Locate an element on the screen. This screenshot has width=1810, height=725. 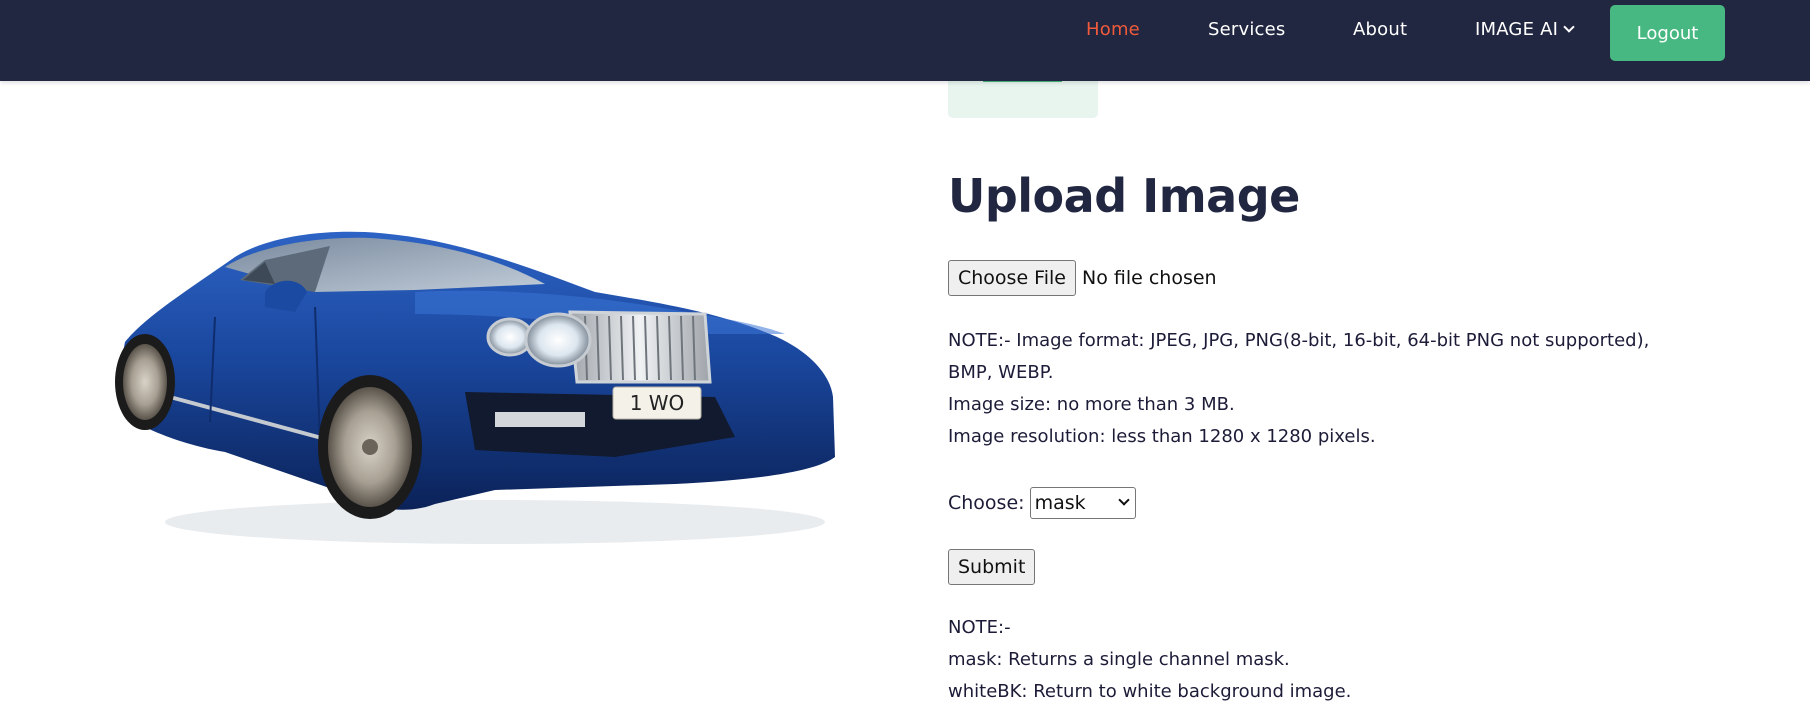
submit-button: Submit is located at coordinates (992, 567).